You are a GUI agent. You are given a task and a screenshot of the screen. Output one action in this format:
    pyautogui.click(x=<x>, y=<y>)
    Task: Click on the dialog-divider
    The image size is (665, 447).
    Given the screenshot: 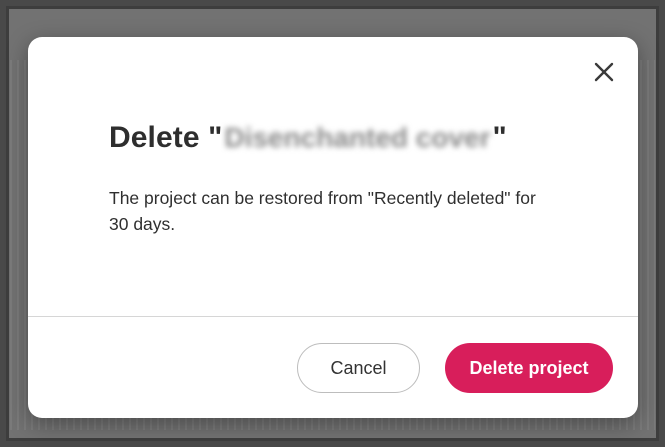 What is the action you would take?
    pyautogui.click(x=333, y=316)
    